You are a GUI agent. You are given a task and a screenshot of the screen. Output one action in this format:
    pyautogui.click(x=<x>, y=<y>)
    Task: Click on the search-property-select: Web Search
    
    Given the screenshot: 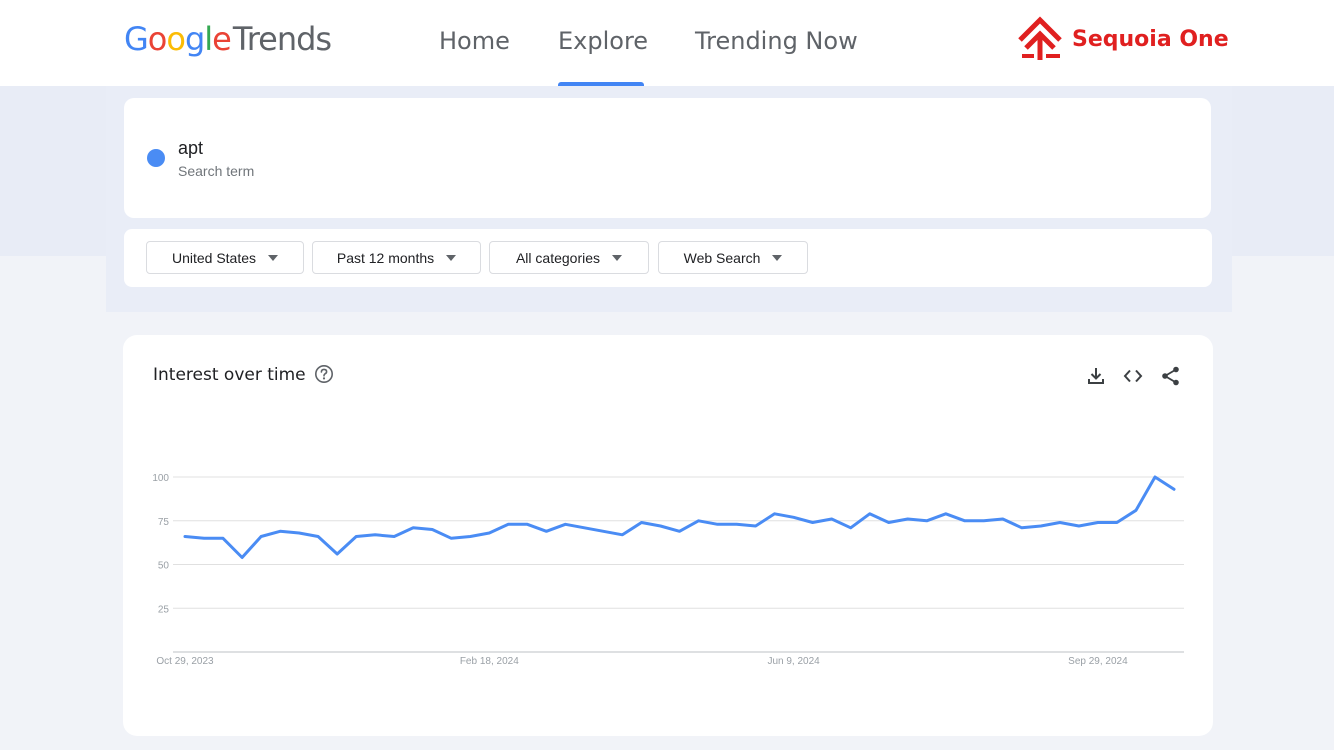 What is the action you would take?
    pyautogui.click(x=733, y=257)
    